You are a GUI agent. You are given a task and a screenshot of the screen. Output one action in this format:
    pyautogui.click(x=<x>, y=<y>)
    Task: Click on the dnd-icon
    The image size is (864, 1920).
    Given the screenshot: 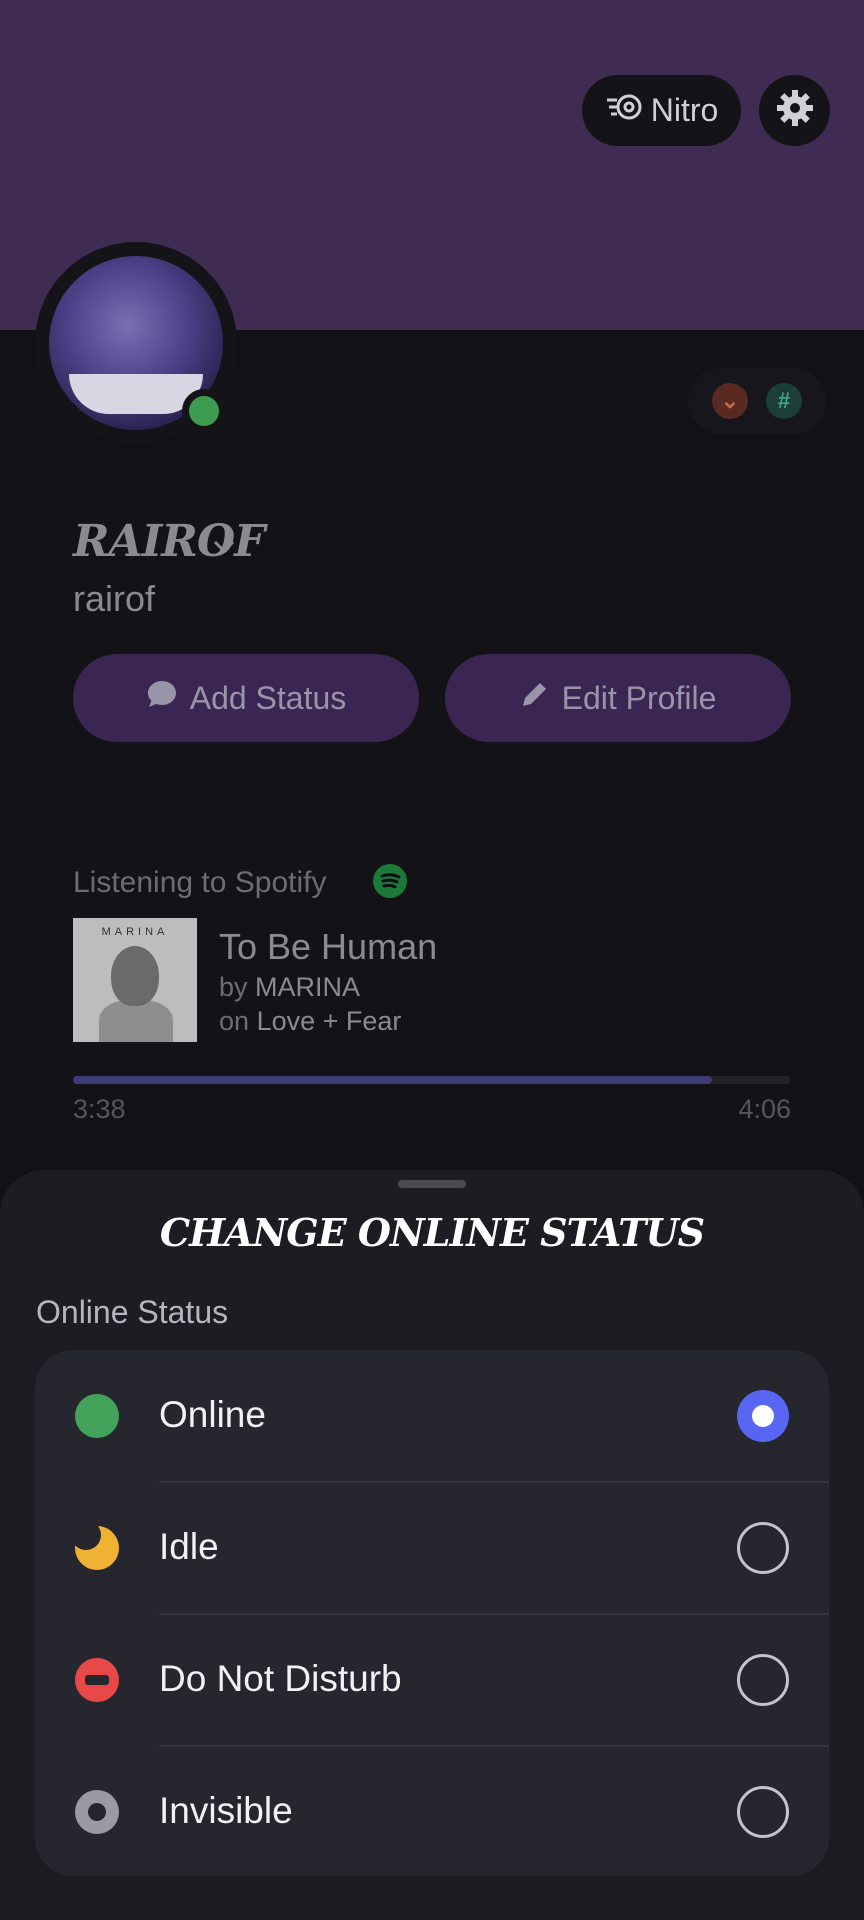 What is the action you would take?
    pyautogui.click(x=97, y=1680)
    